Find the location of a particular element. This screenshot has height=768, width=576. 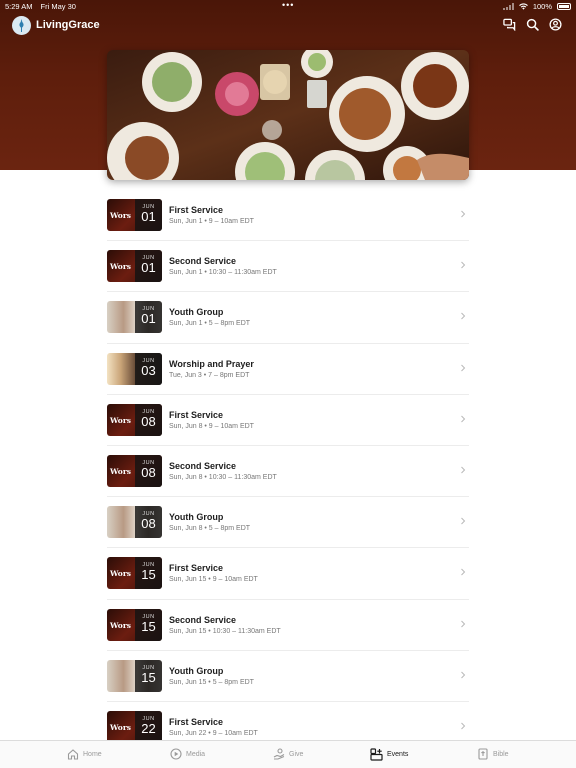

event-datetime: Sun, Jun 22 • 9 – 10am EDT is located at coordinates (213, 733).